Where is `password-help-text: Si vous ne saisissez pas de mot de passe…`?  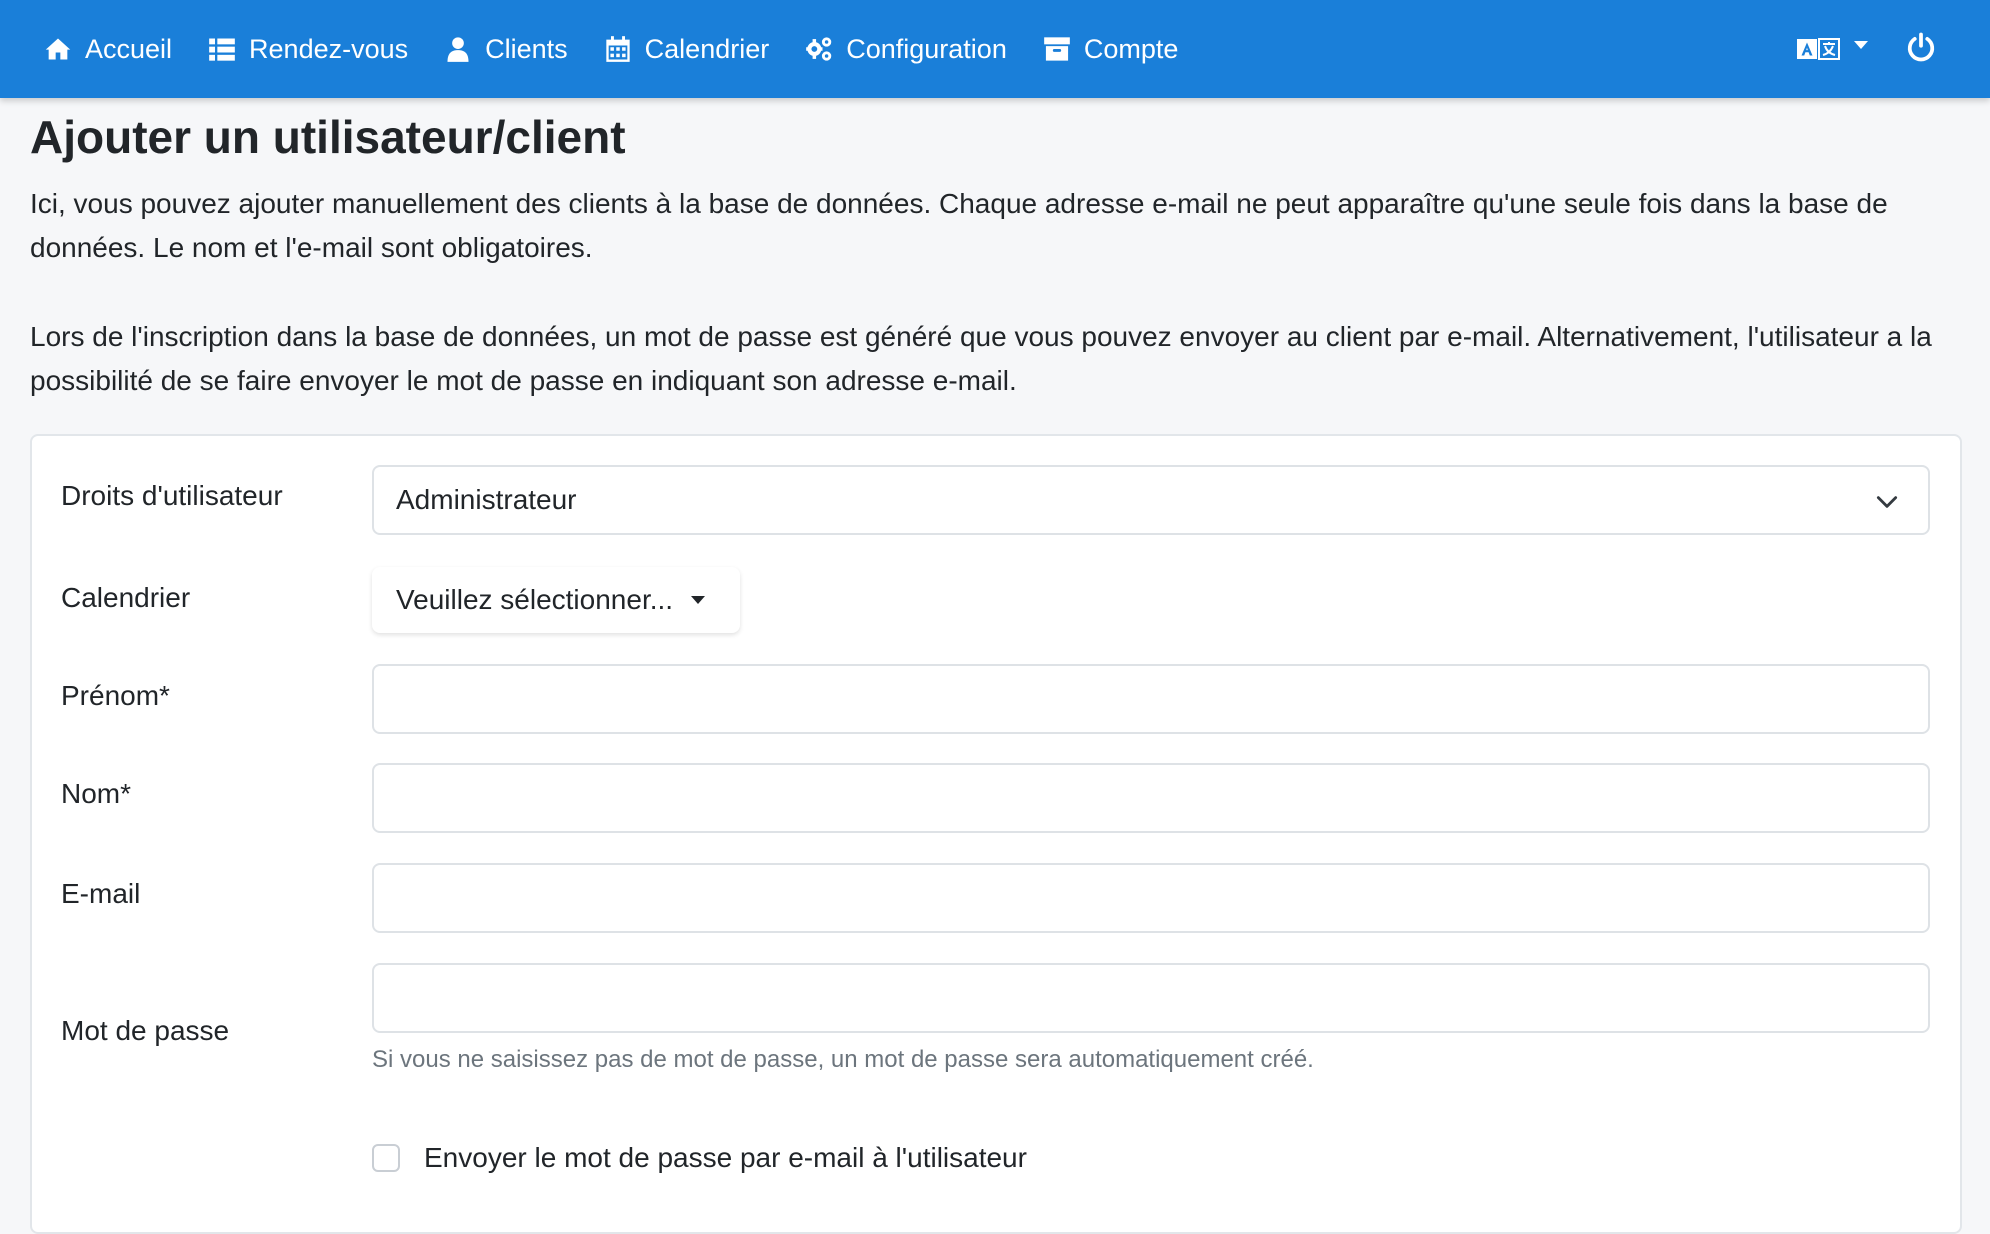
password-help-text: Si vous ne saisissez pas de mot de passe… is located at coordinates (843, 1059).